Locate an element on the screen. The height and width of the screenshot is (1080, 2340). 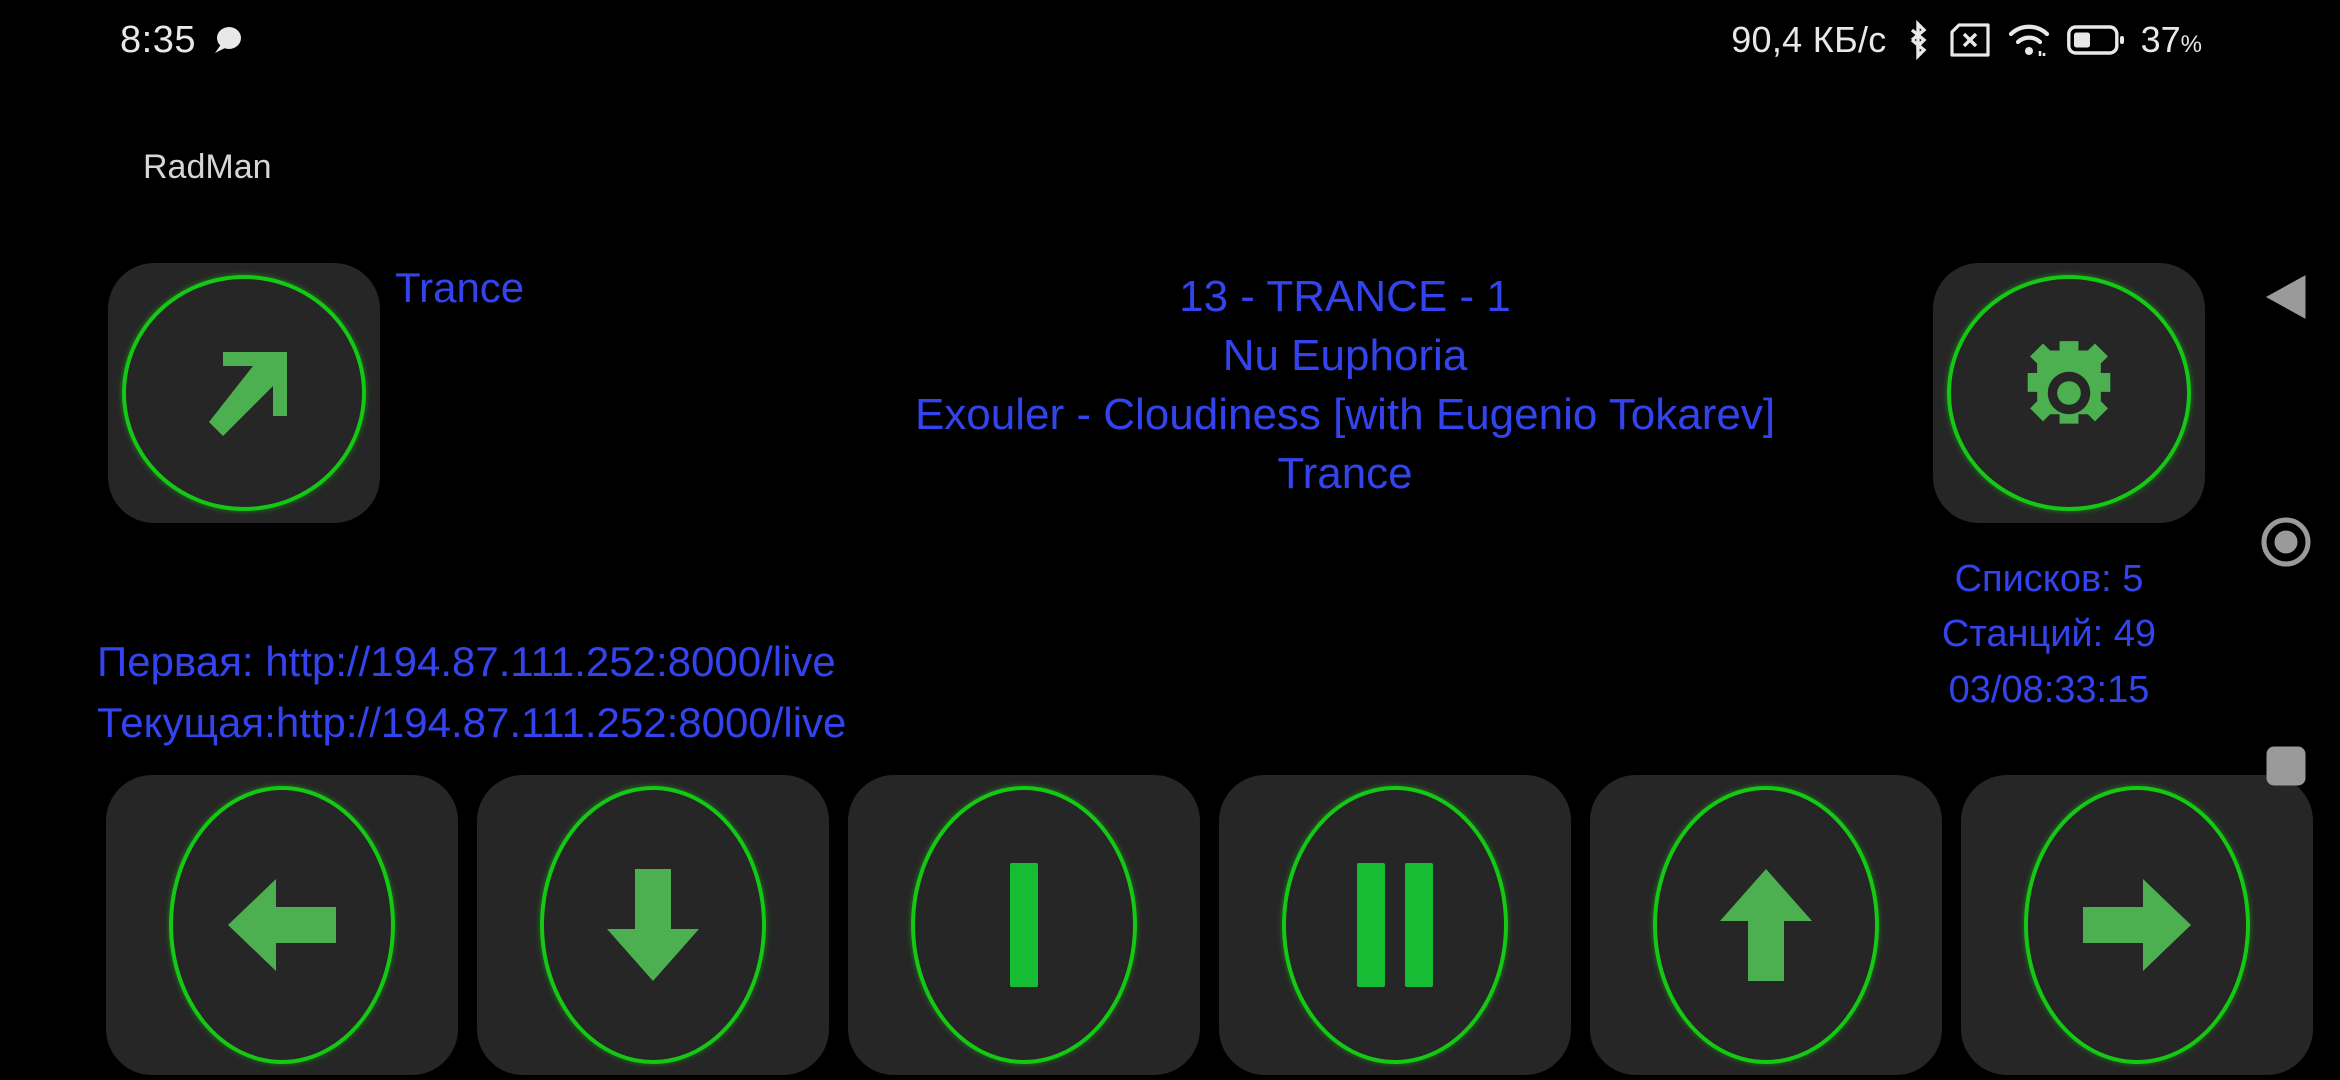
back-triangle-icon is located at coordinates (2286, 297).